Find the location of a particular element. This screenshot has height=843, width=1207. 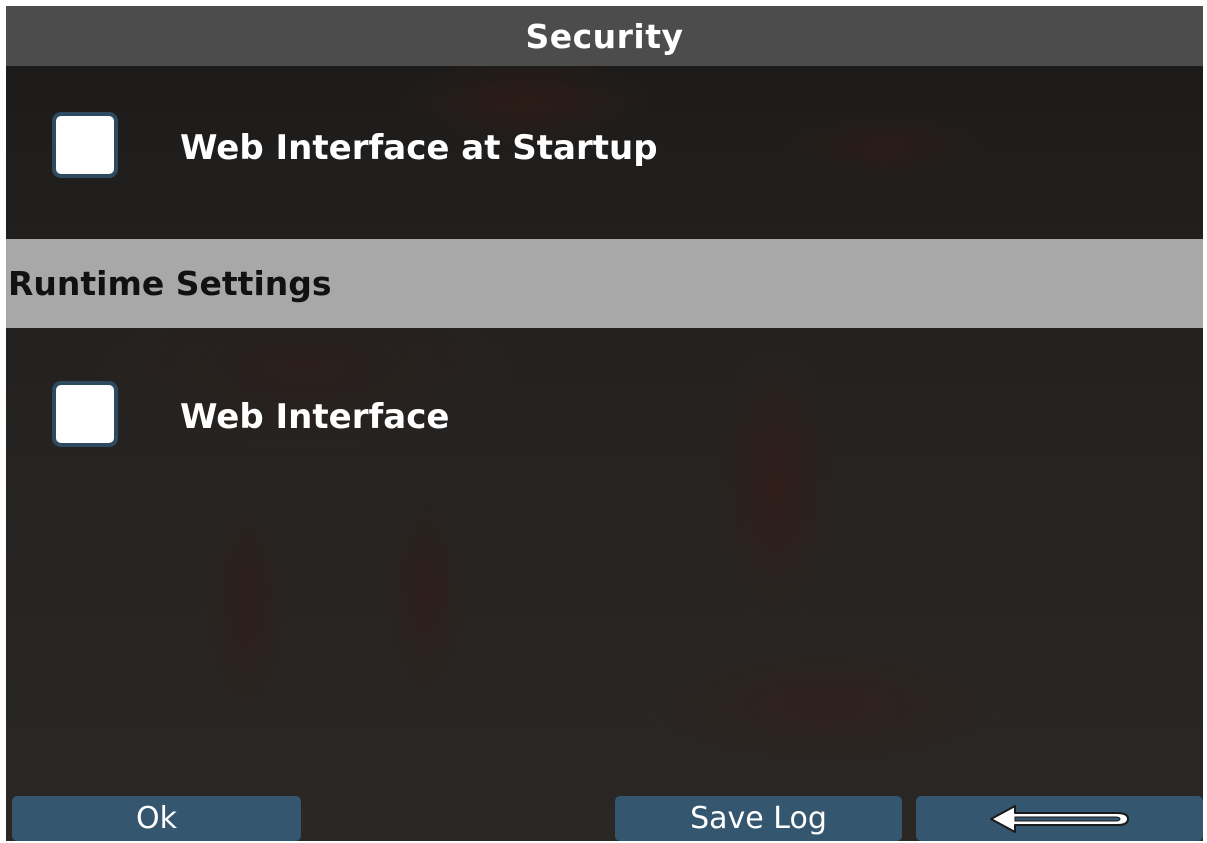

save-log-button-label: Save Log is located at coordinates (758, 818).